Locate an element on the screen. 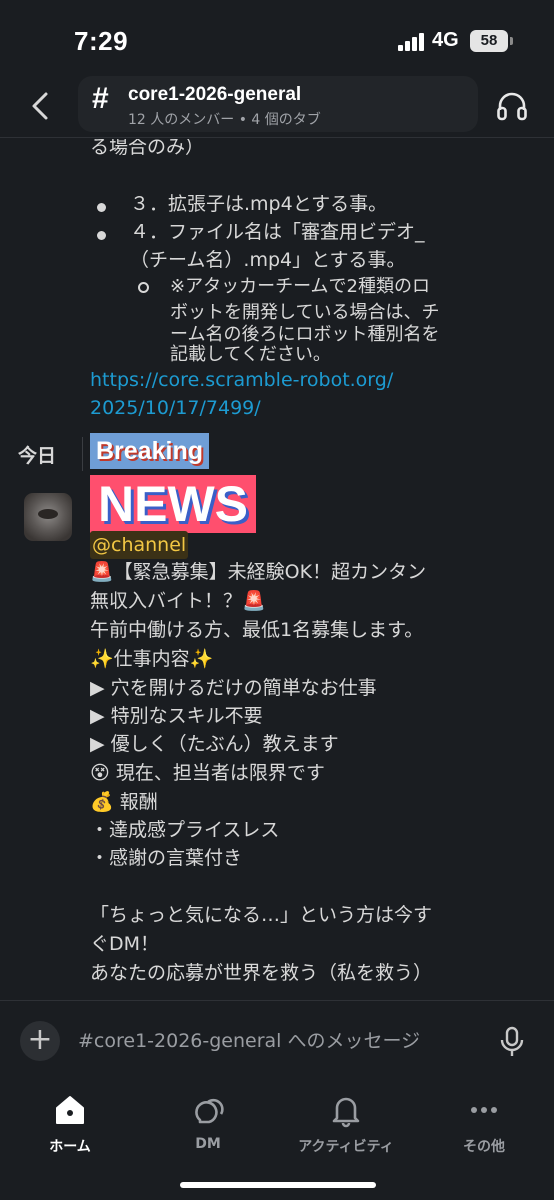 The image size is (554, 1200). back-button is located at coordinates (42, 106).